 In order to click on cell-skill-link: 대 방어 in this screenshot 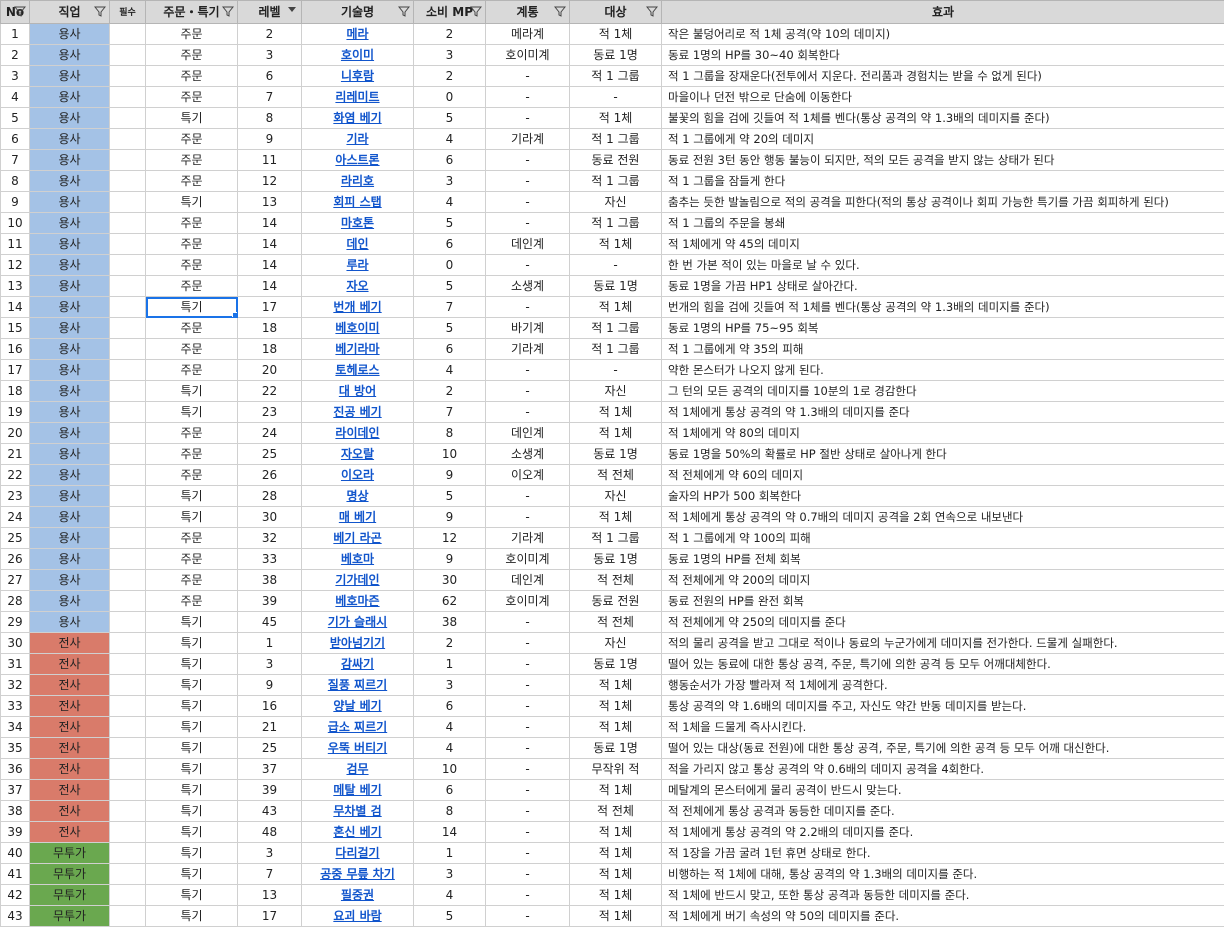, I will do `click(358, 391)`.